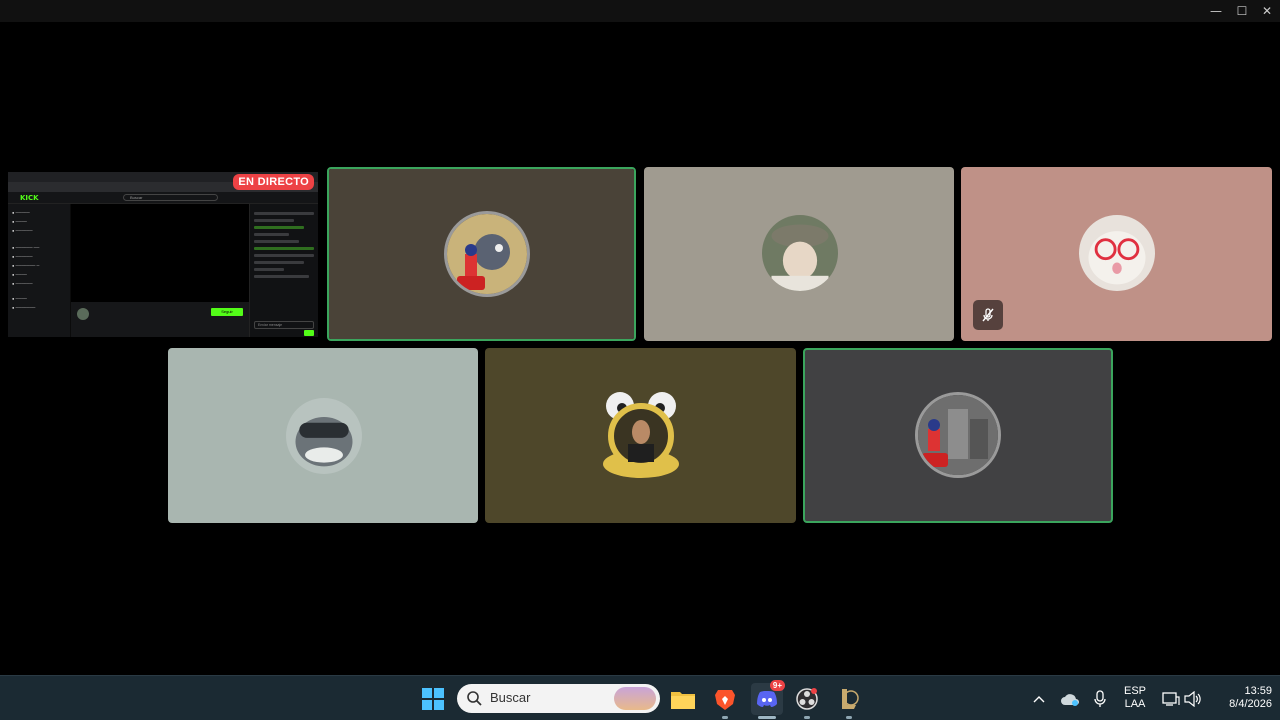 The width and height of the screenshot is (1280, 720). I want to click on shark-avatar-icon, so click(324, 436).